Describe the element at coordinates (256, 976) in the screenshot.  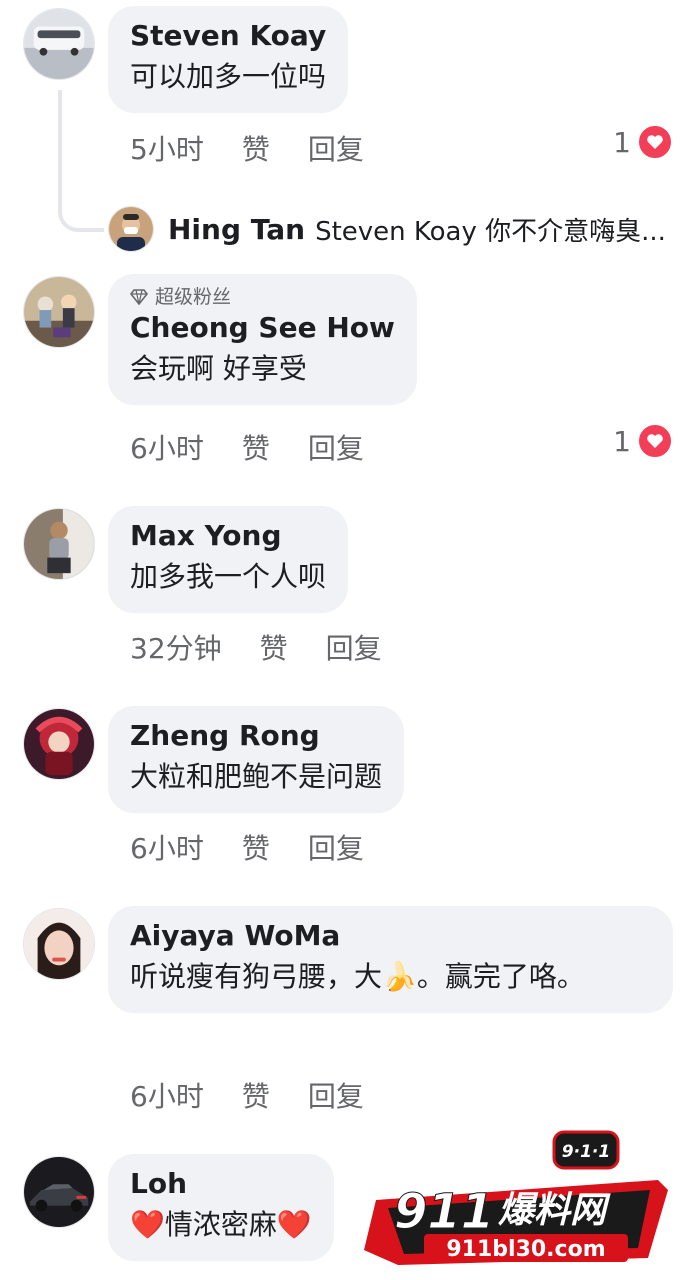
I see `comment-text-part: 听说瘦有狗弓腰，大` at that location.